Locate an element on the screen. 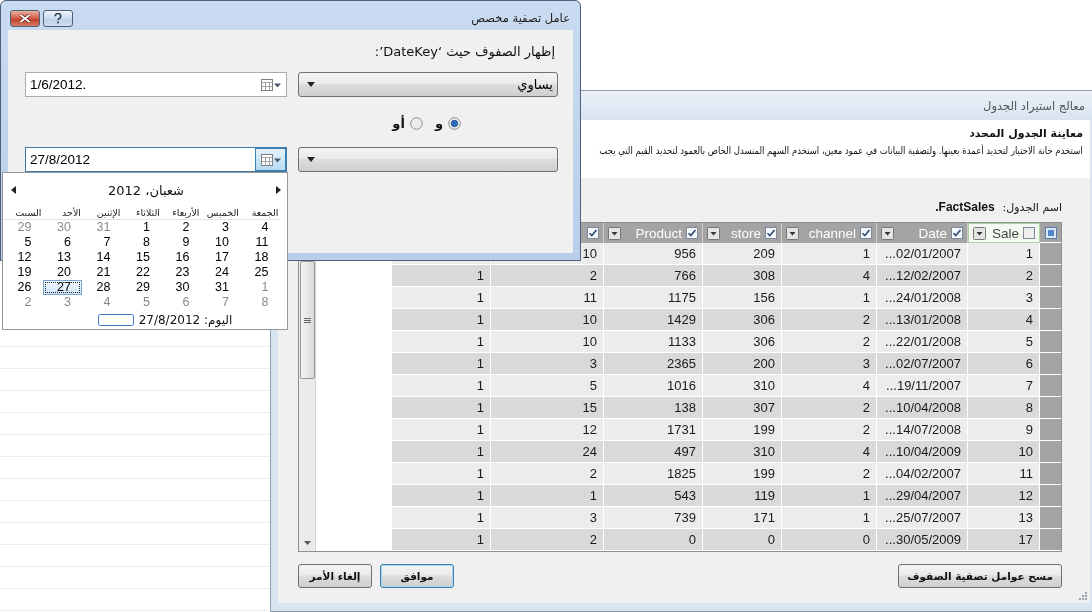  table-cell: 1731 is located at coordinates (653, 430).